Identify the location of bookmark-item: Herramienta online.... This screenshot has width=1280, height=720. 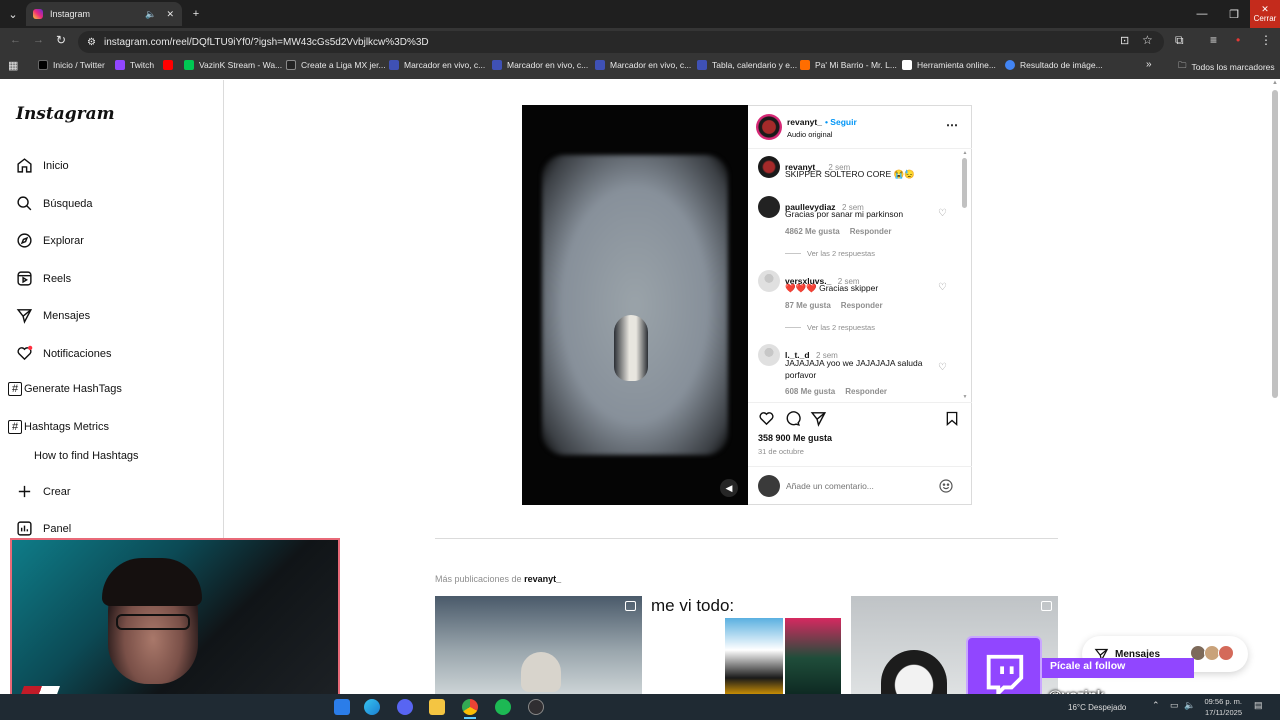
(949, 65).